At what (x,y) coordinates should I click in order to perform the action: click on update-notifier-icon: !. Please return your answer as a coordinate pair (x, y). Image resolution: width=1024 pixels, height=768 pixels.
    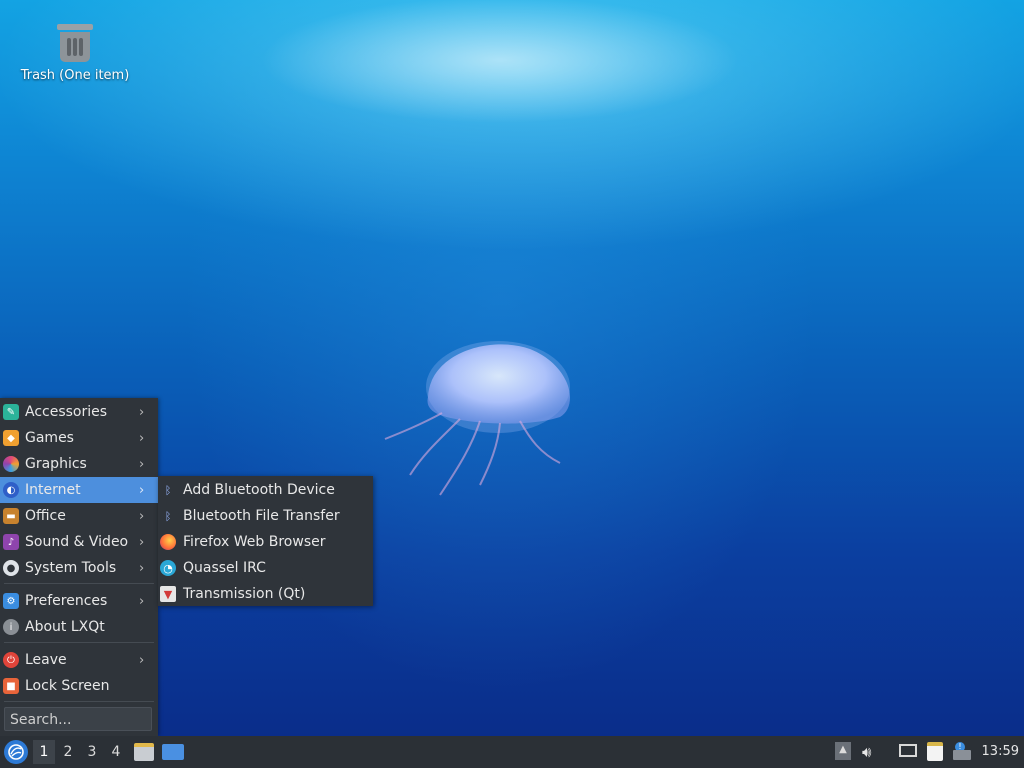
    Looking at the image, I should click on (964, 752).